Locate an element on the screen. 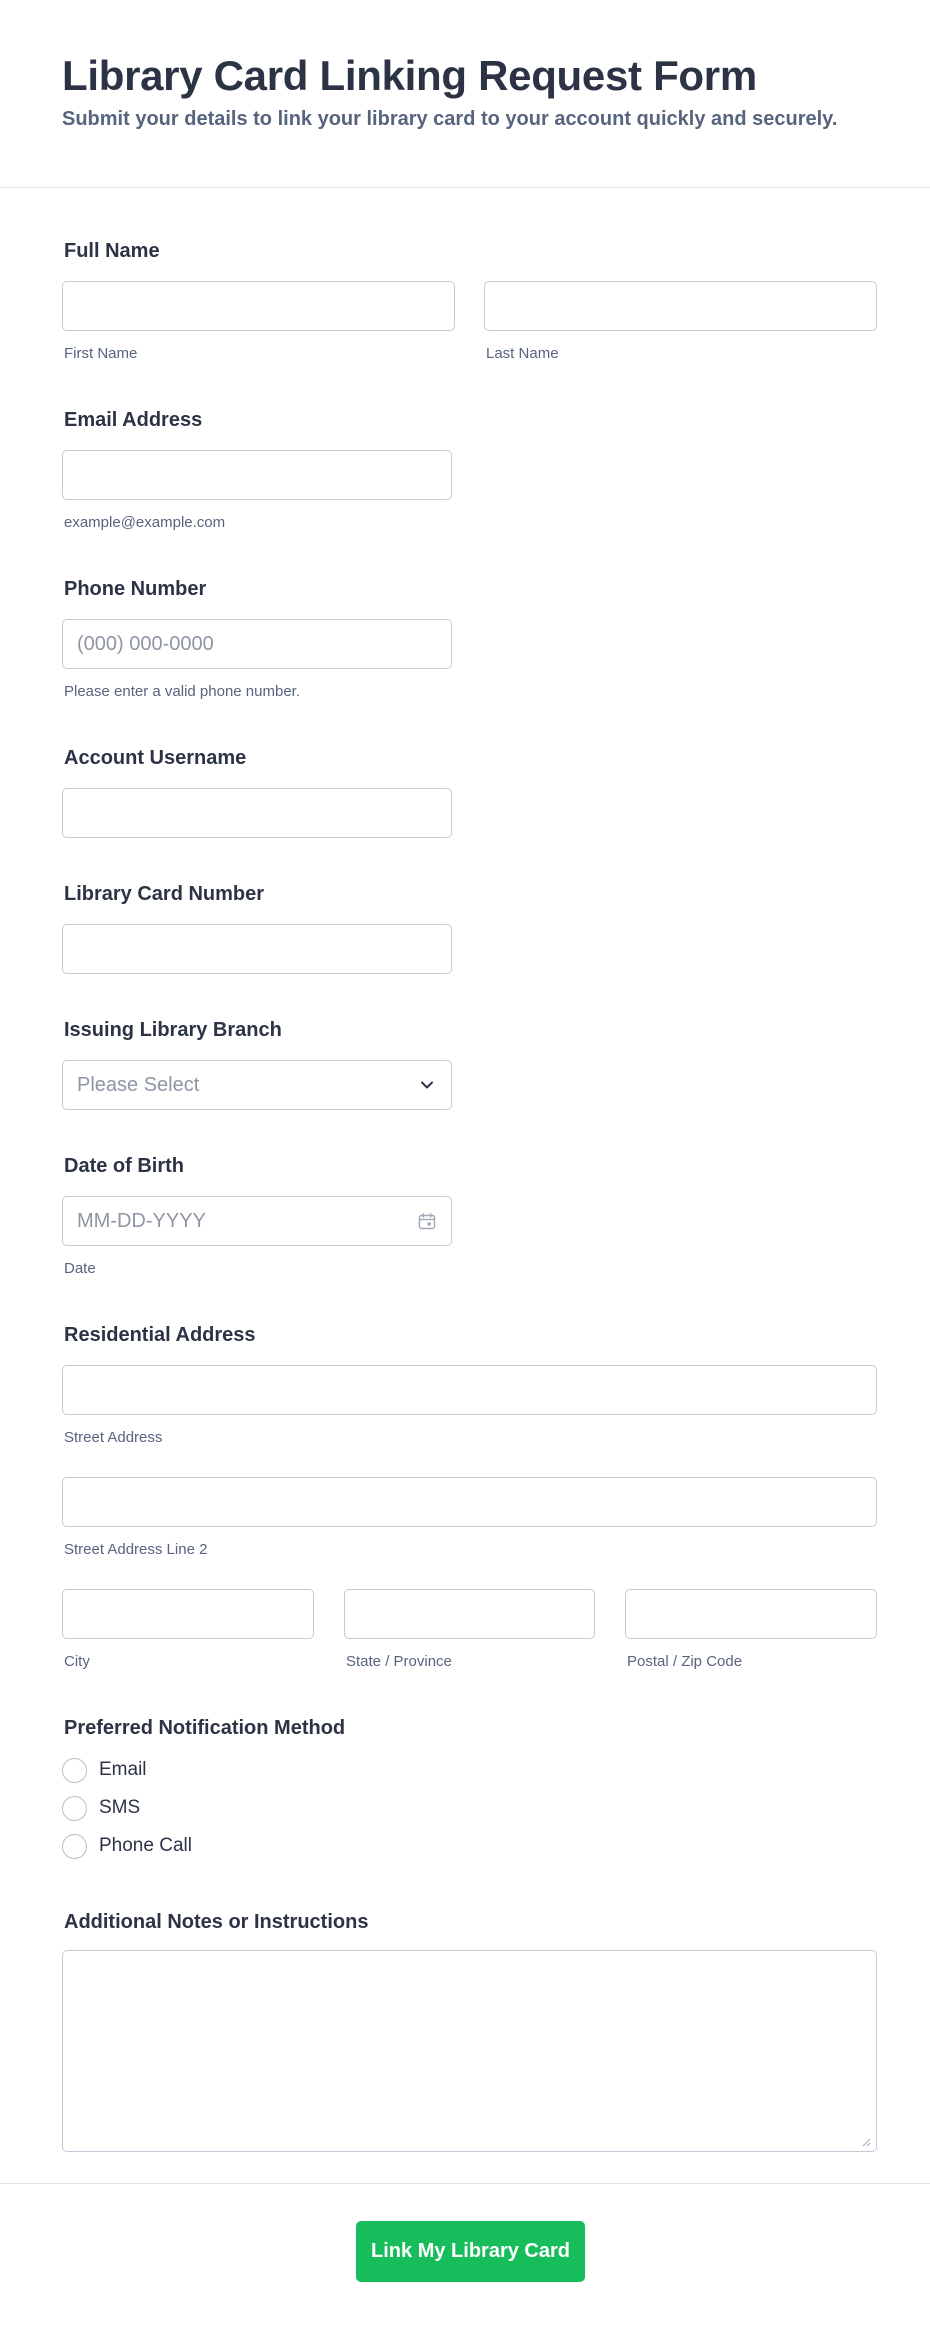 The height and width of the screenshot is (2330, 930). first-name-input is located at coordinates (258, 306).